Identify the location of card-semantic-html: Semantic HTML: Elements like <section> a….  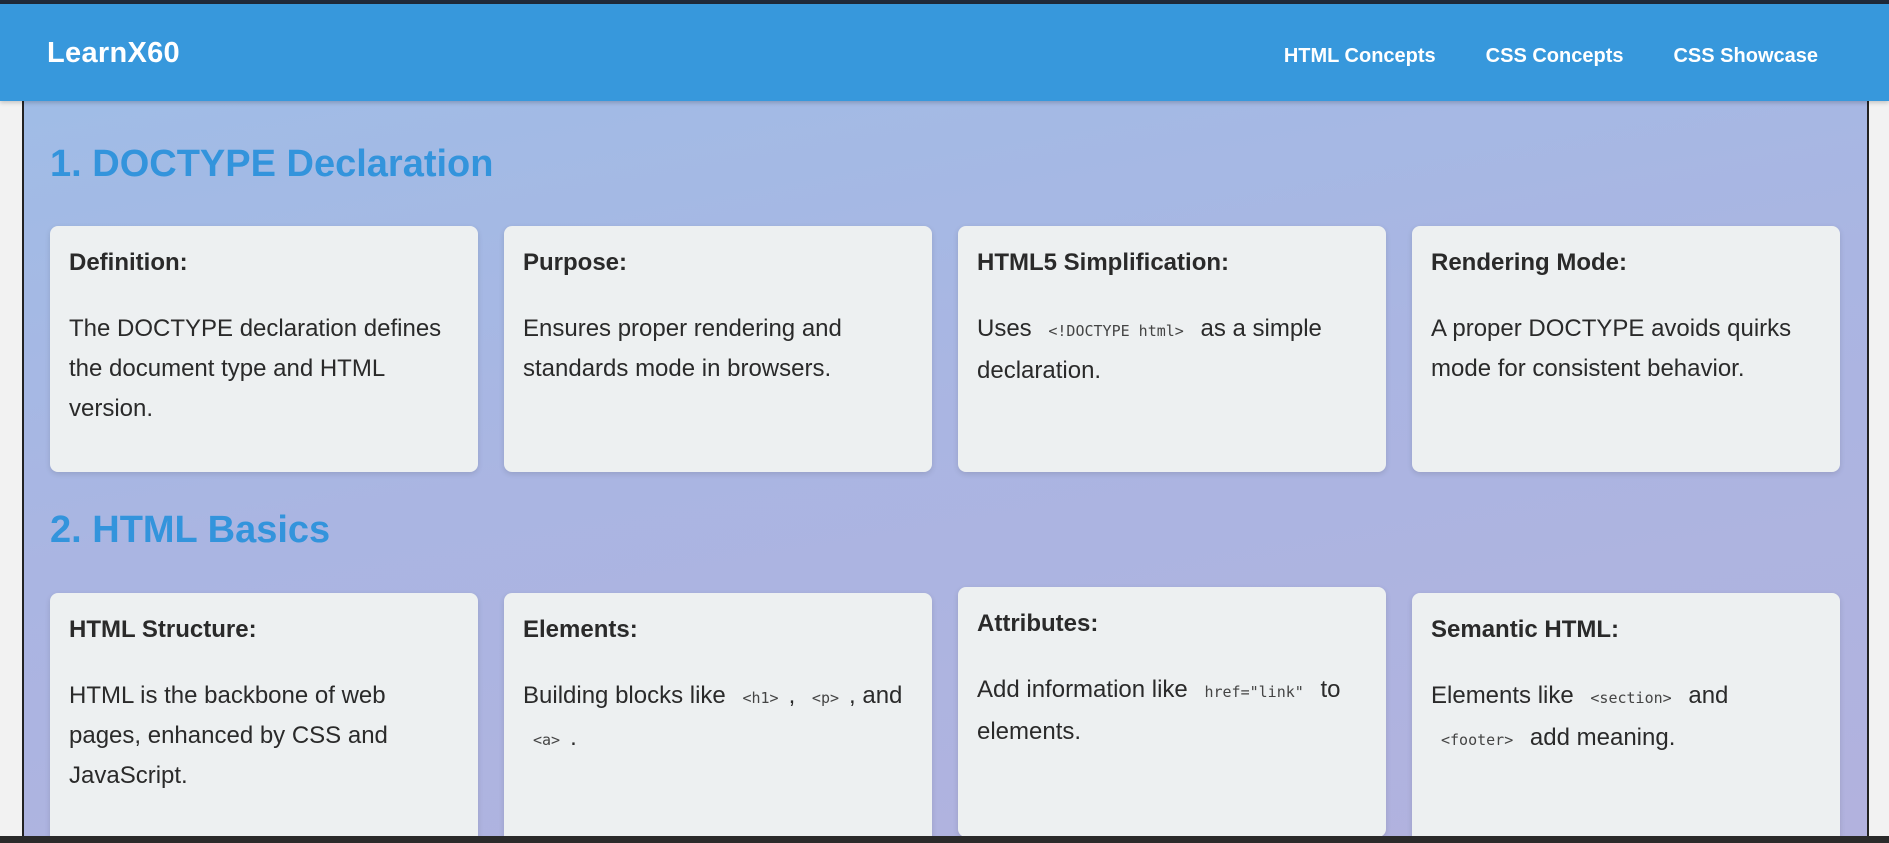
(1626, 714).